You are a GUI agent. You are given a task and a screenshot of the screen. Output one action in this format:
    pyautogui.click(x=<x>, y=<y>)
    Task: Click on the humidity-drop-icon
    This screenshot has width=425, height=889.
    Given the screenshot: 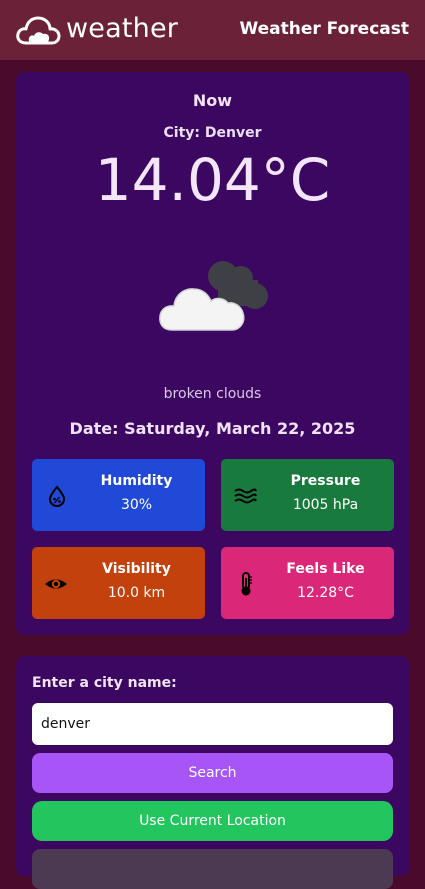 What is the action you would take?
    pyautogui.click(x=57, y=496)
    